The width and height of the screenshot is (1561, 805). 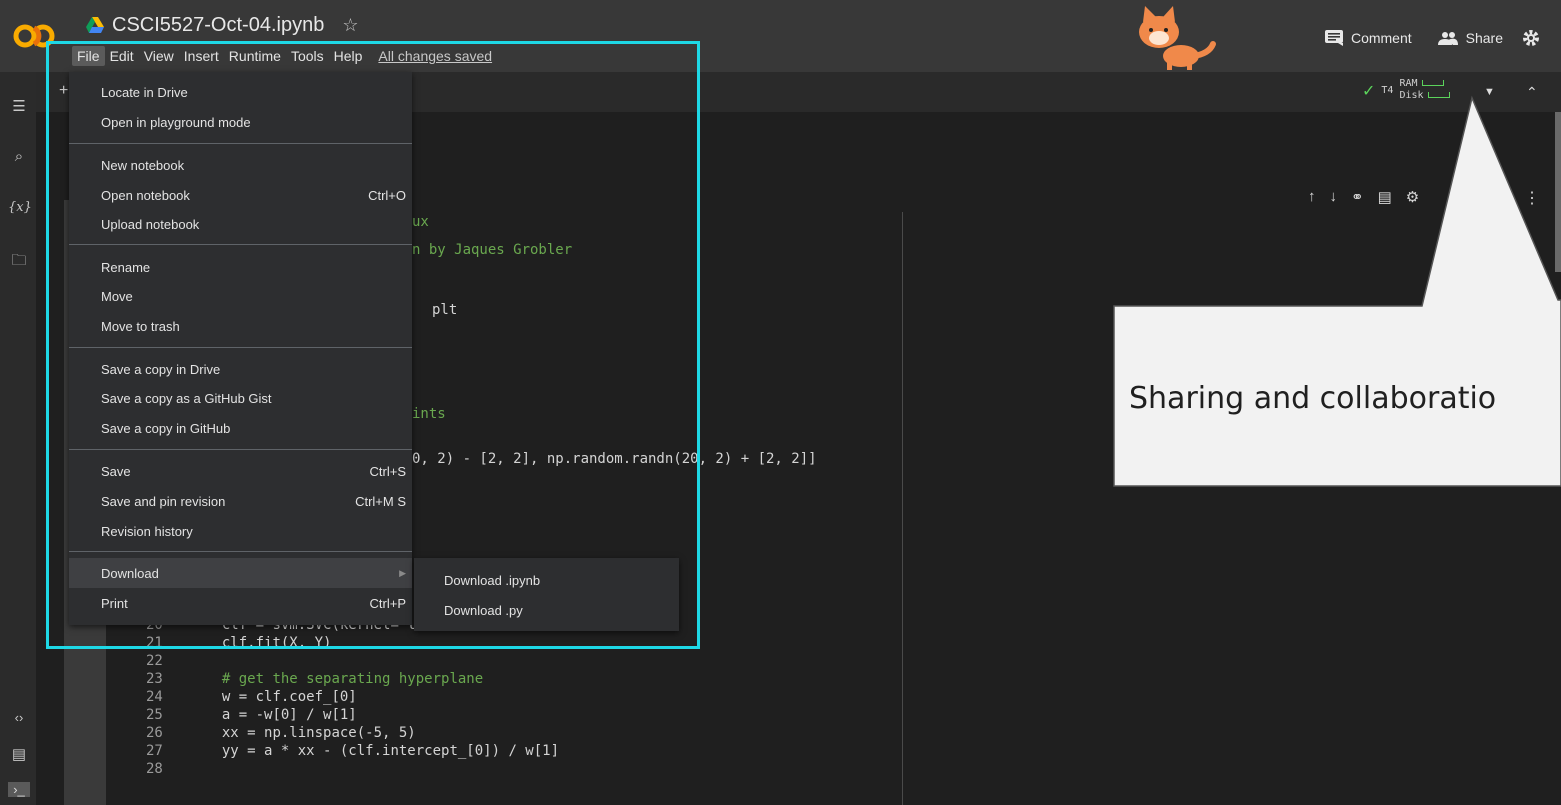 I want to click on output-divider, so click(x=902, y=508).